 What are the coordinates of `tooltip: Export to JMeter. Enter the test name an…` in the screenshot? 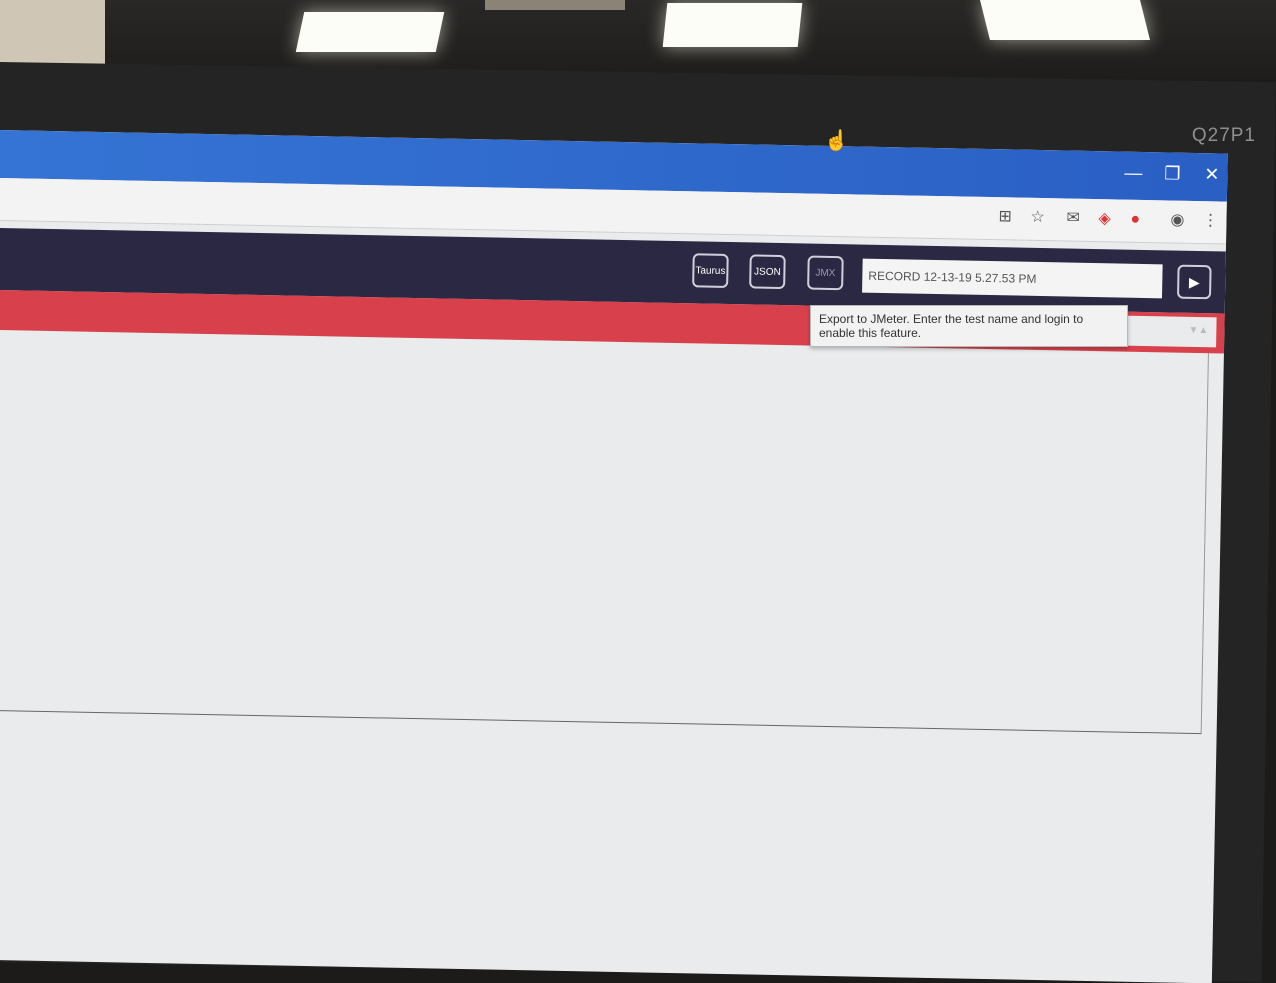 It's located at (969, 326).